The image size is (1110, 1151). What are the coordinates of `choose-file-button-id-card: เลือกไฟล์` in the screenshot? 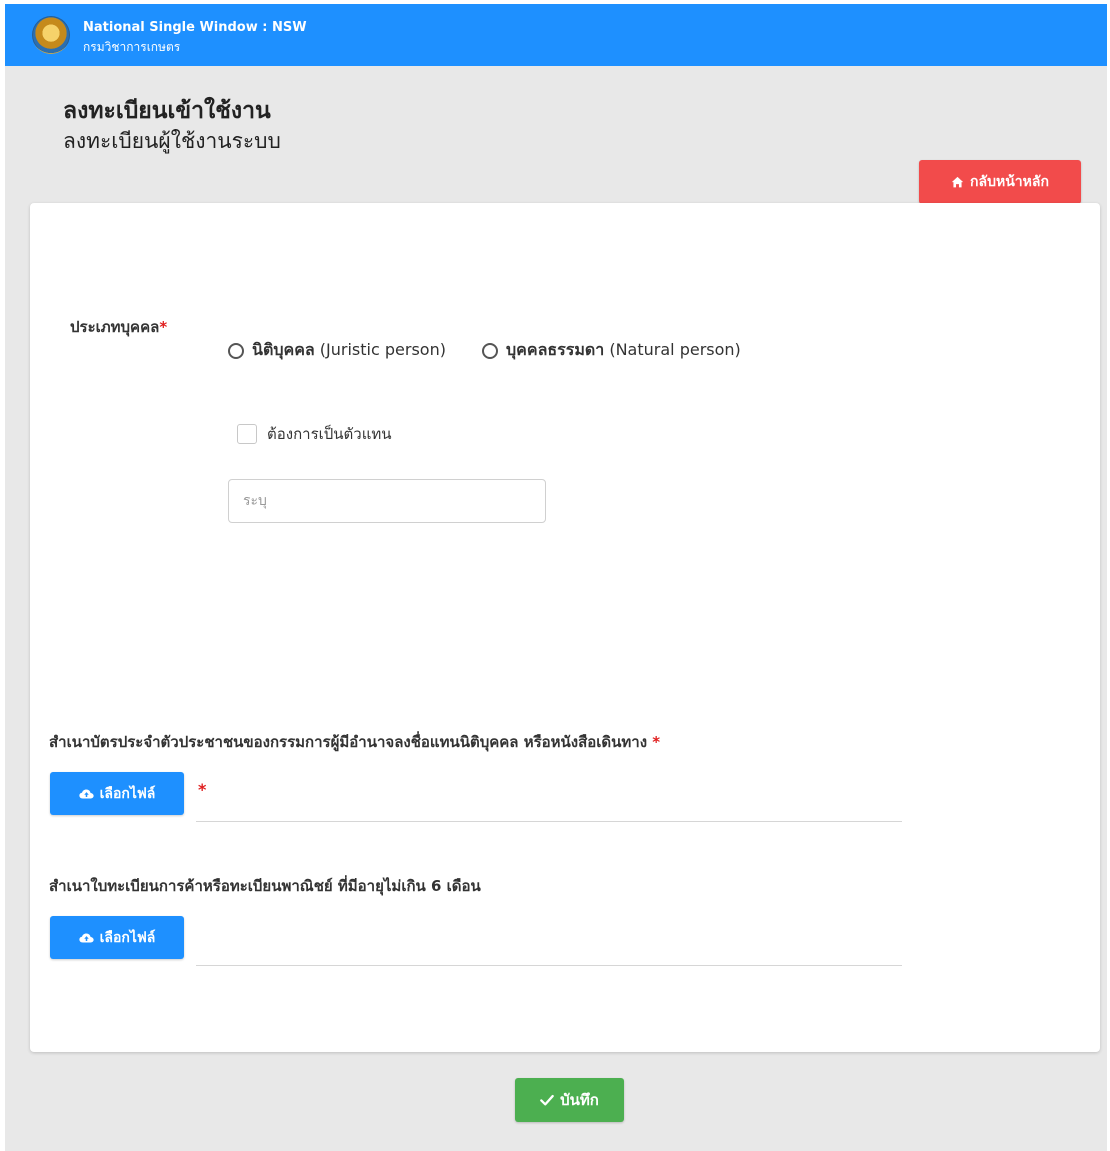 It's located at (117, 793).